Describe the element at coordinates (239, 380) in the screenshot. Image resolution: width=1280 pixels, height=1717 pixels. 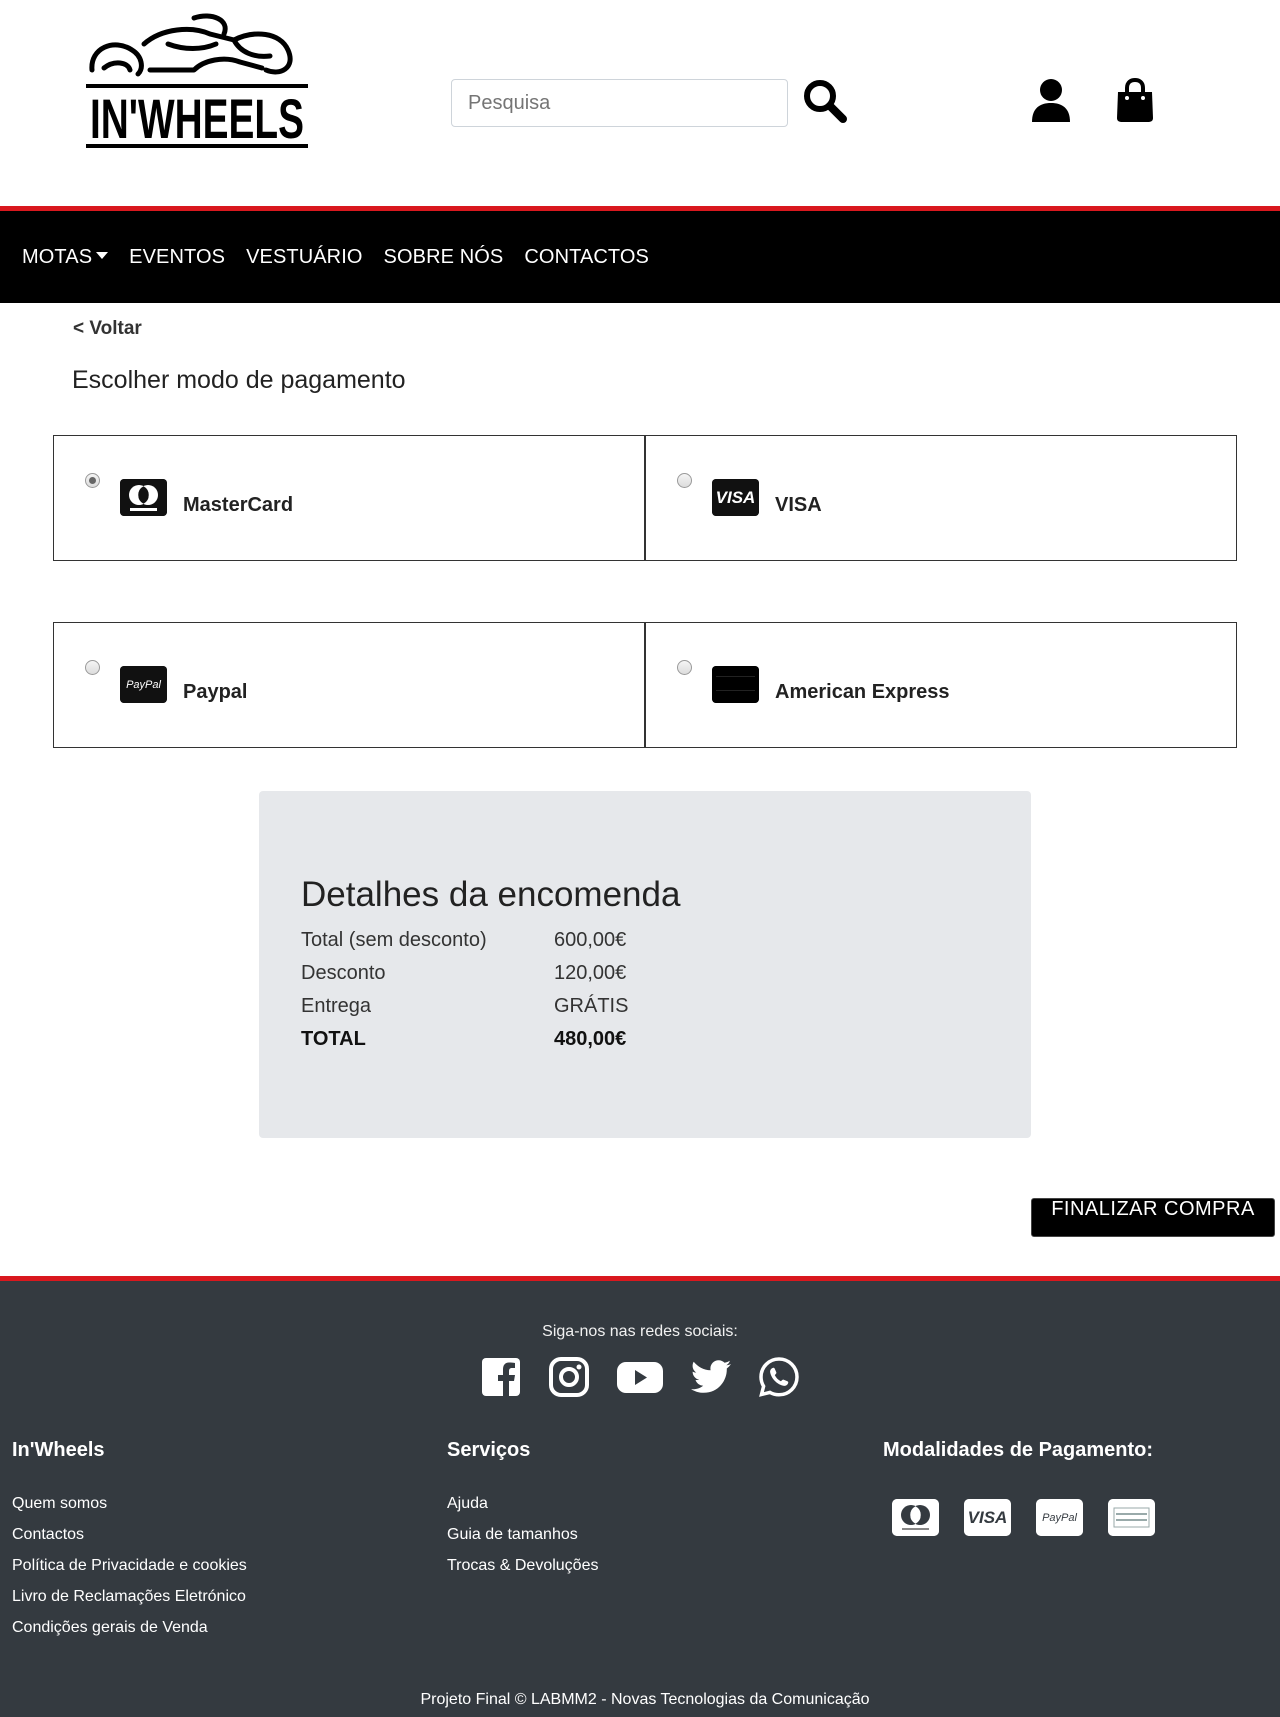
I see `page-title: Escolher modo de pagamento` at that location.